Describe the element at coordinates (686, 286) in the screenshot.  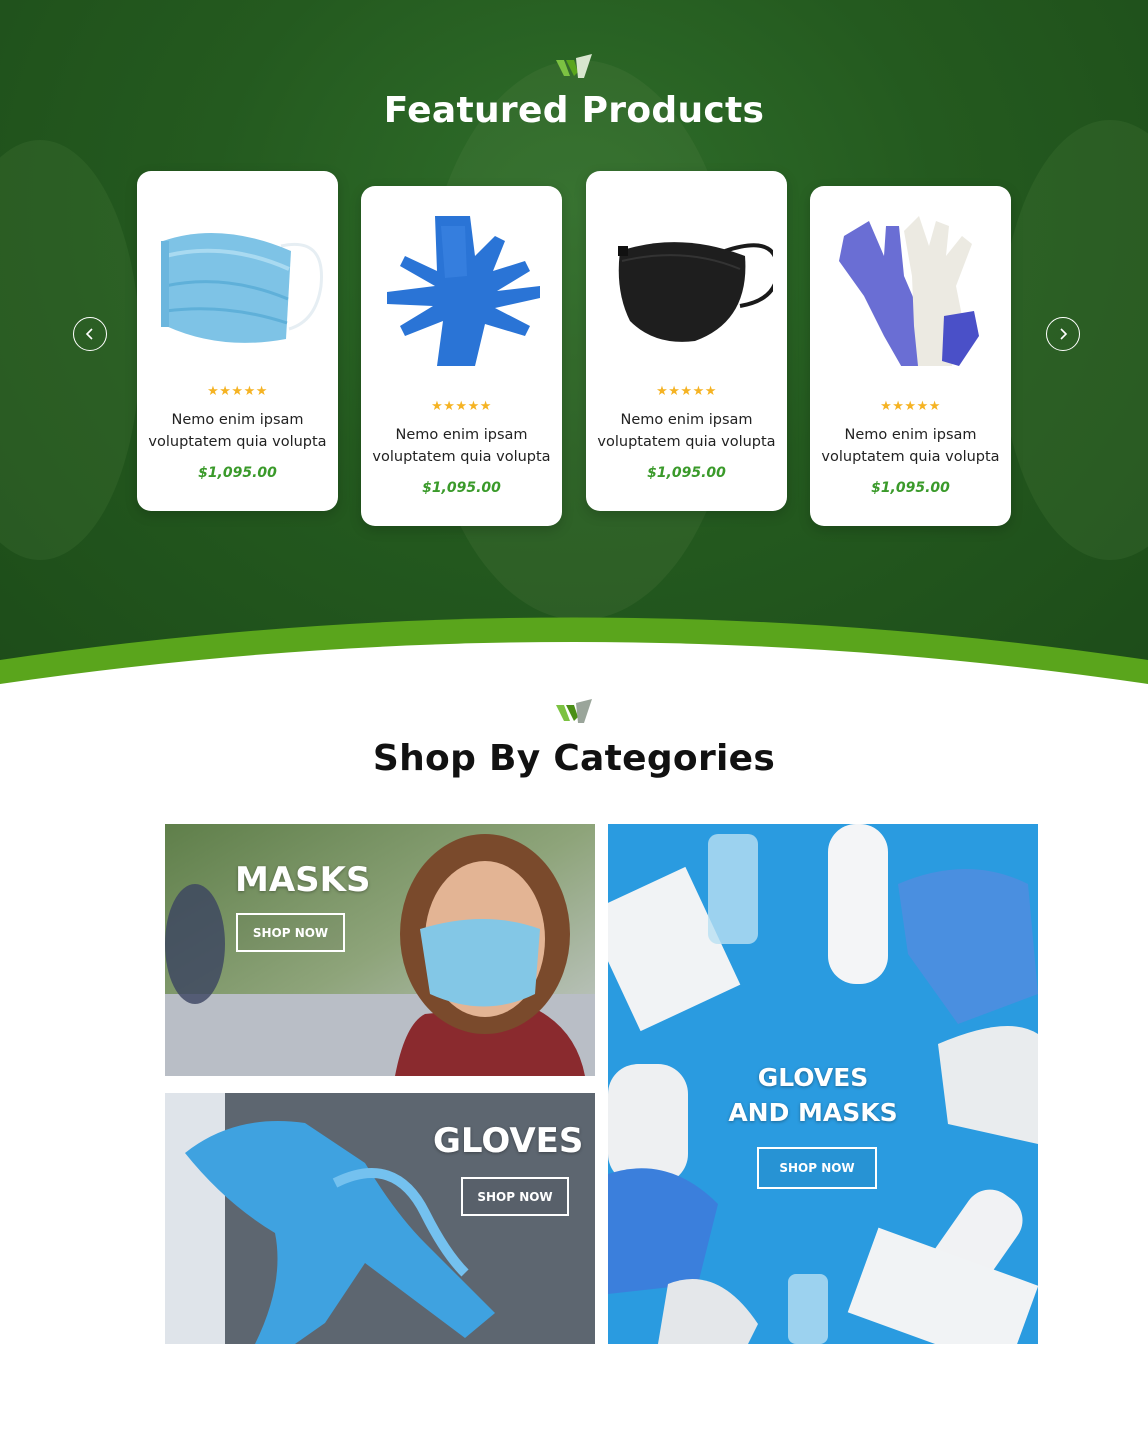
I see `black-mask-icon` at that location.